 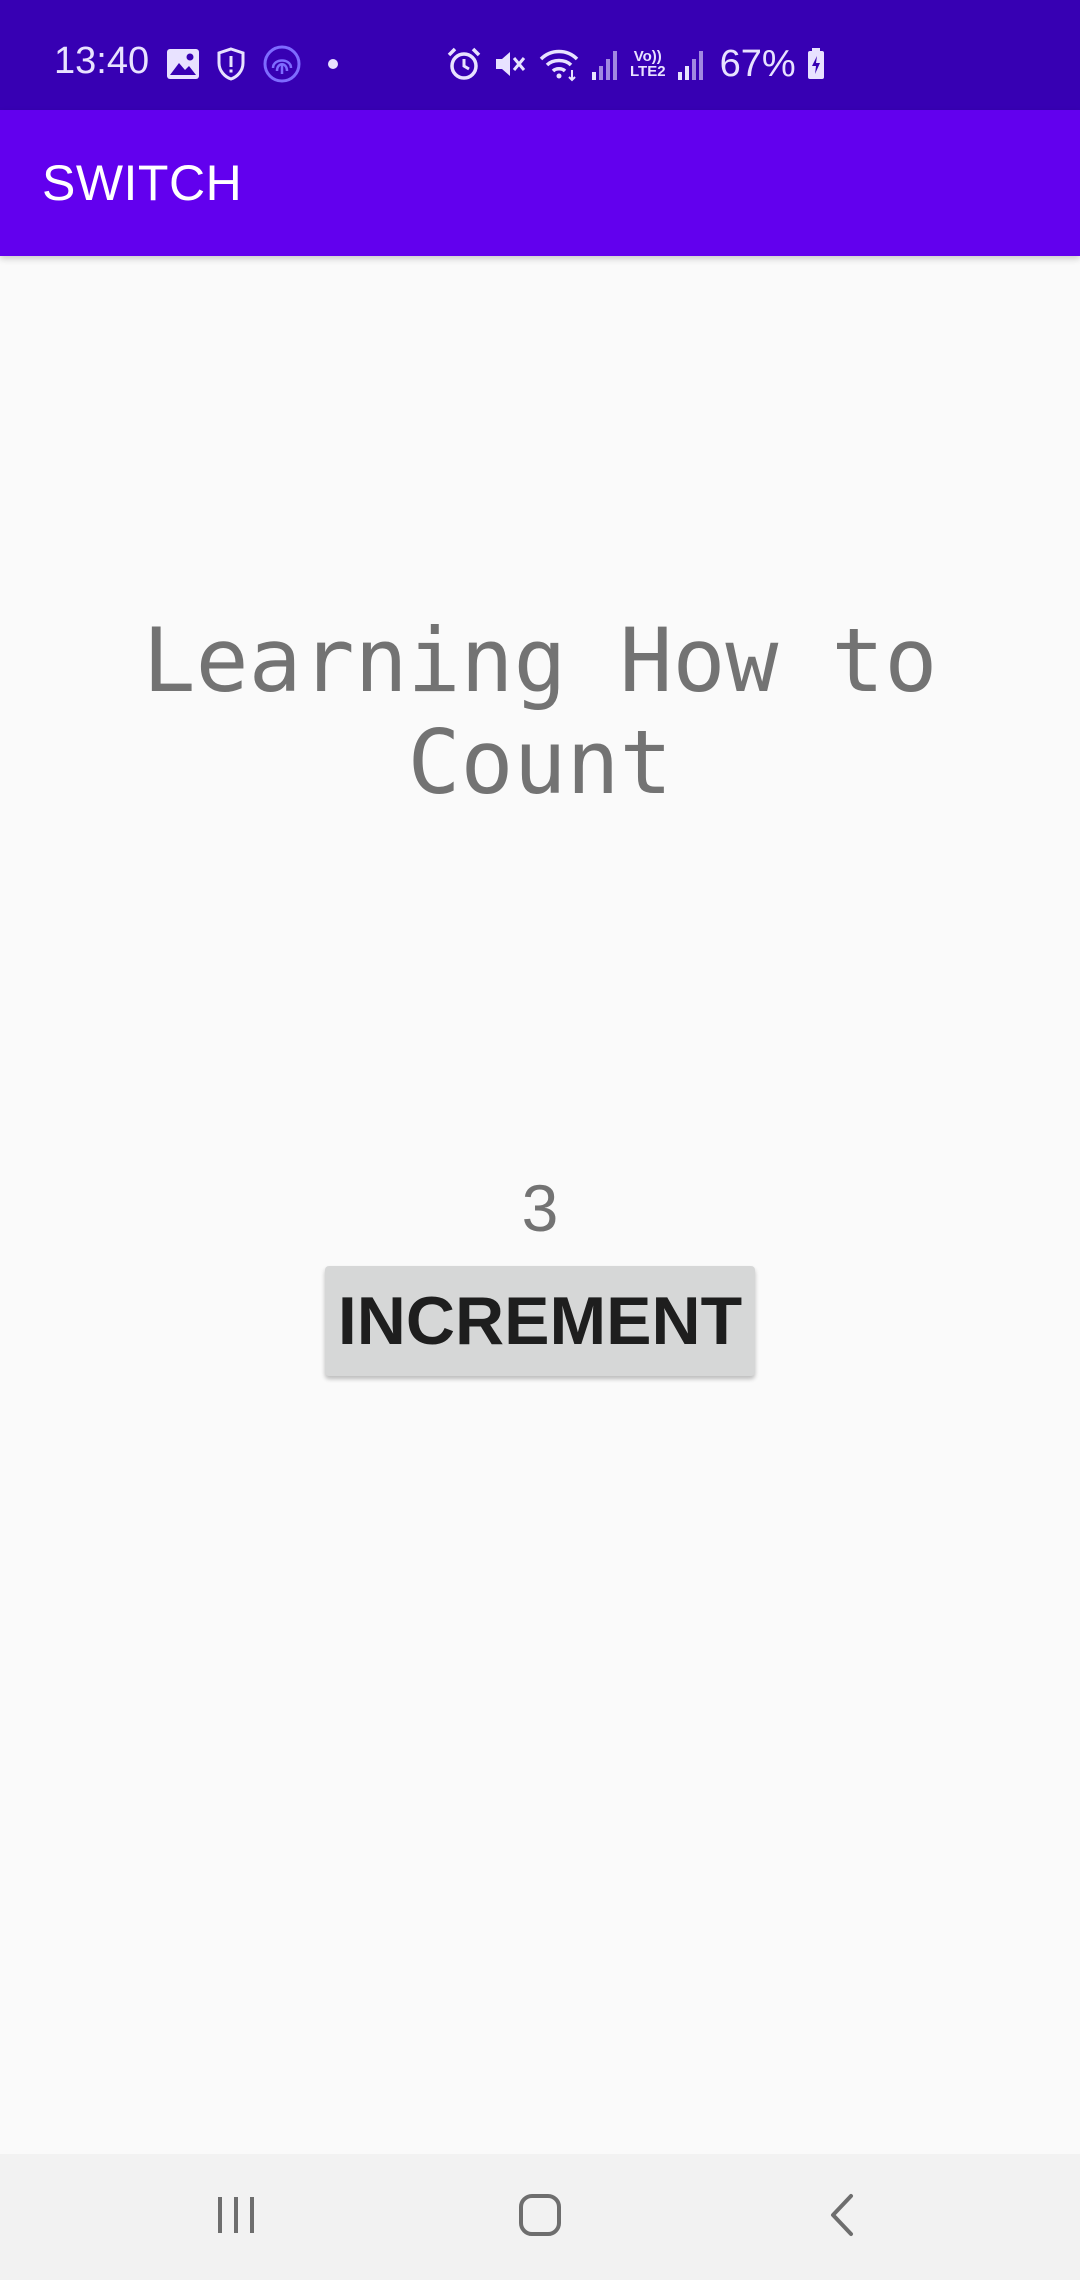 What do you see at coordinates (333, 64) in the screenshot?
I see `dot-icon` at bounding box center [333, 64].